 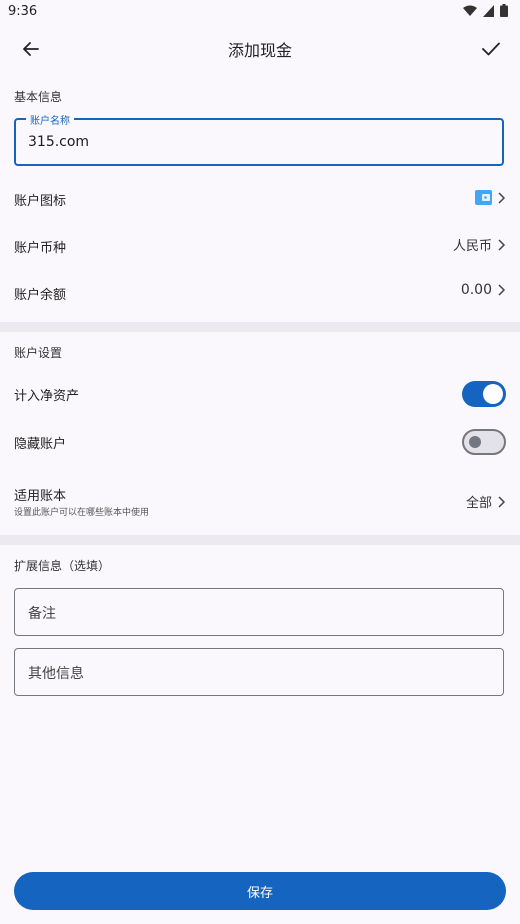 What do you see at coordinates (40, 444) in the screenshot?
I see `hide-account-label: 隐藏账户` at bounding box center [40, 444].